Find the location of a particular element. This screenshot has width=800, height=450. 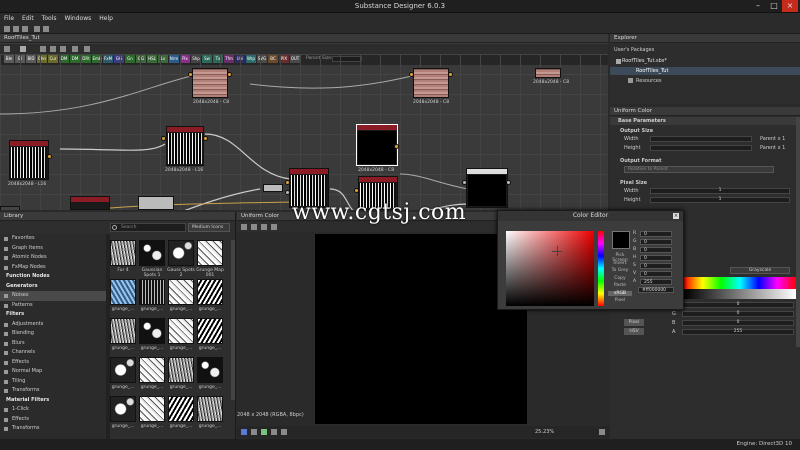

r-slider: 0 is located at coordinates (738, 305).